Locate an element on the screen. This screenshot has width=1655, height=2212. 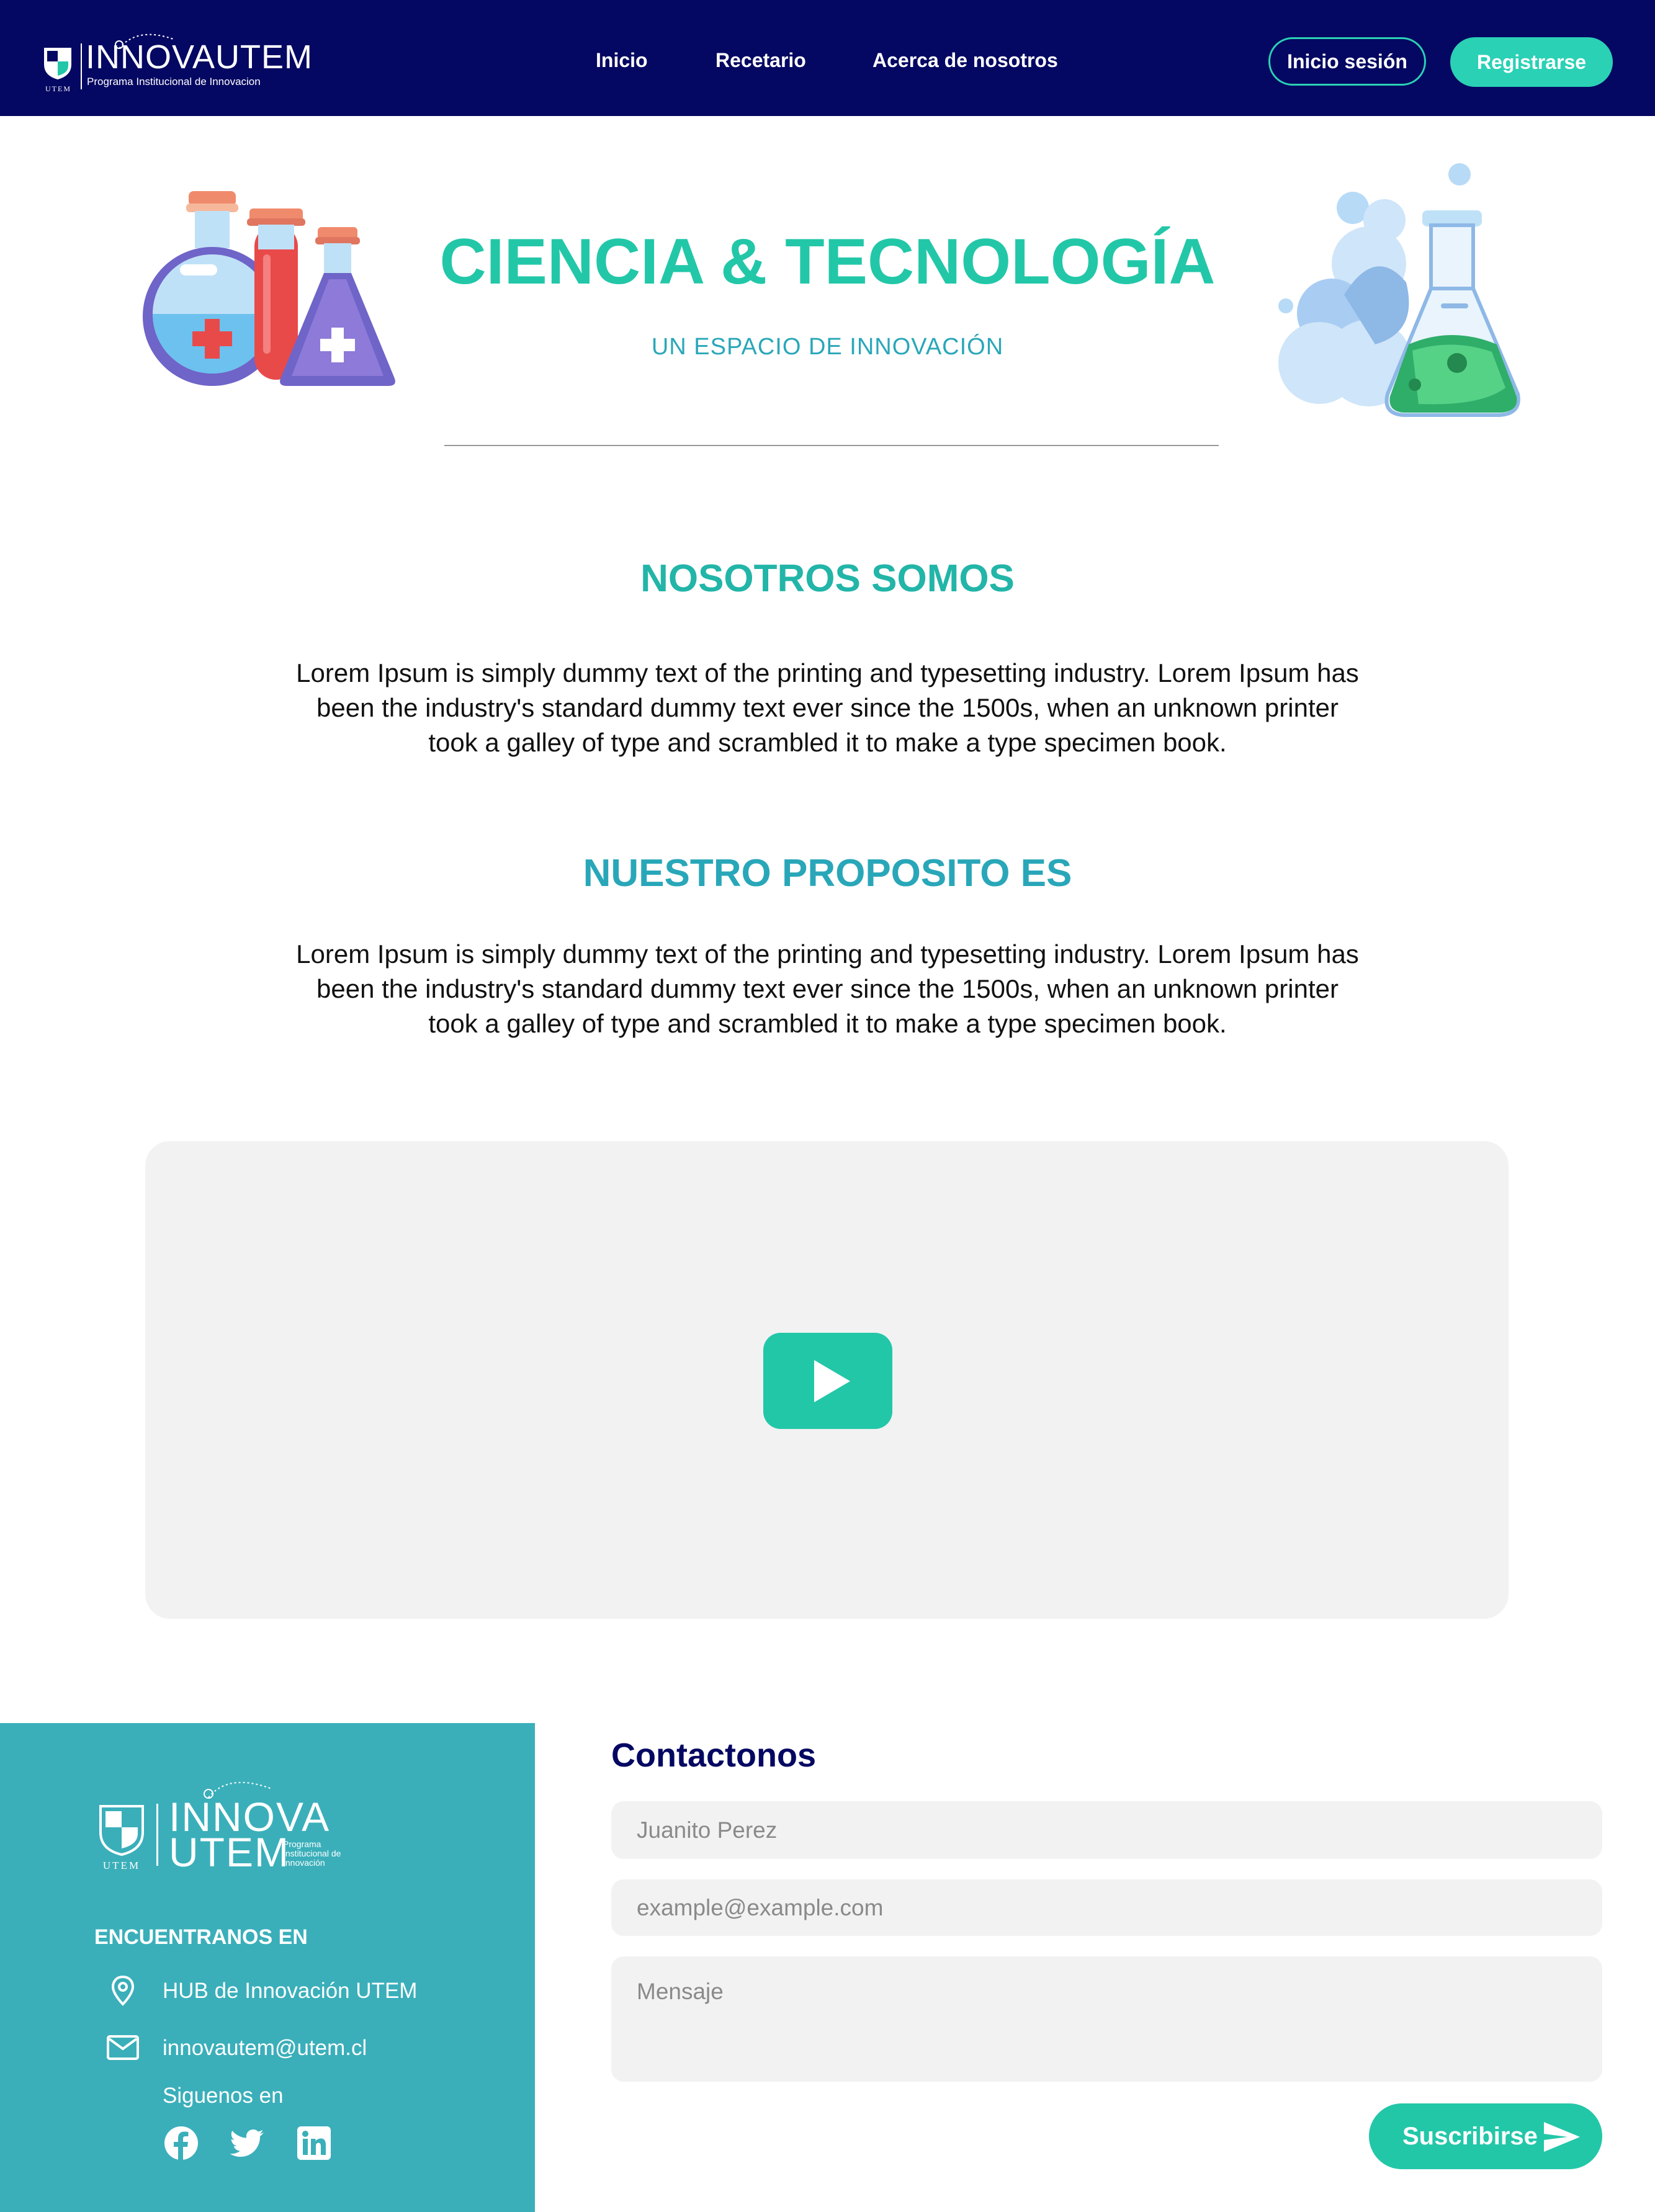
hero-divider is located at coordinates (831, 446).